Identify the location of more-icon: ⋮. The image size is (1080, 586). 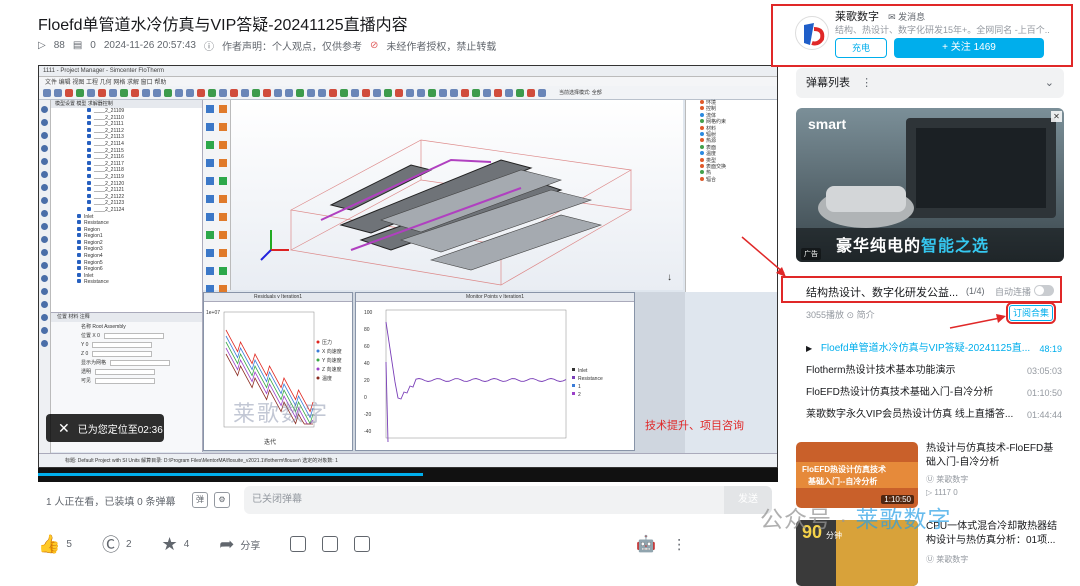
(679, 544).